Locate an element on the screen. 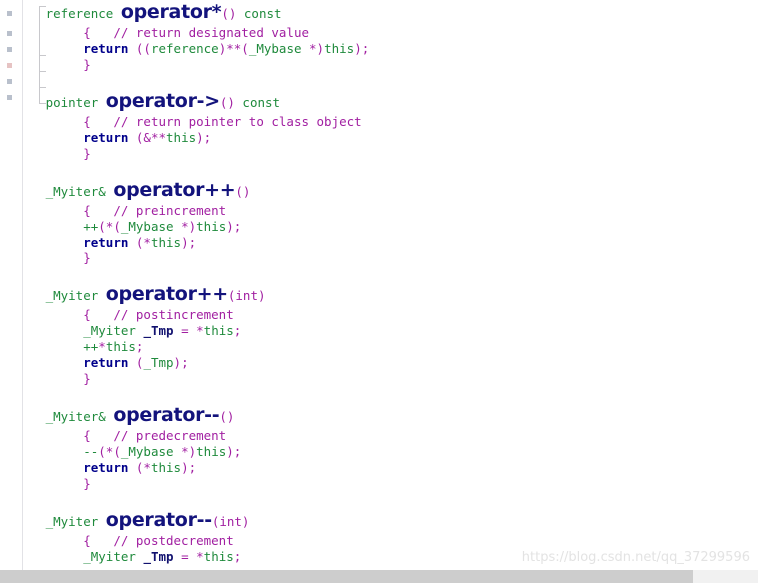 Image resolution: width=758 pixels, height=583 pixels. horizontal-scrollbar is located at coordinates (379, 576).